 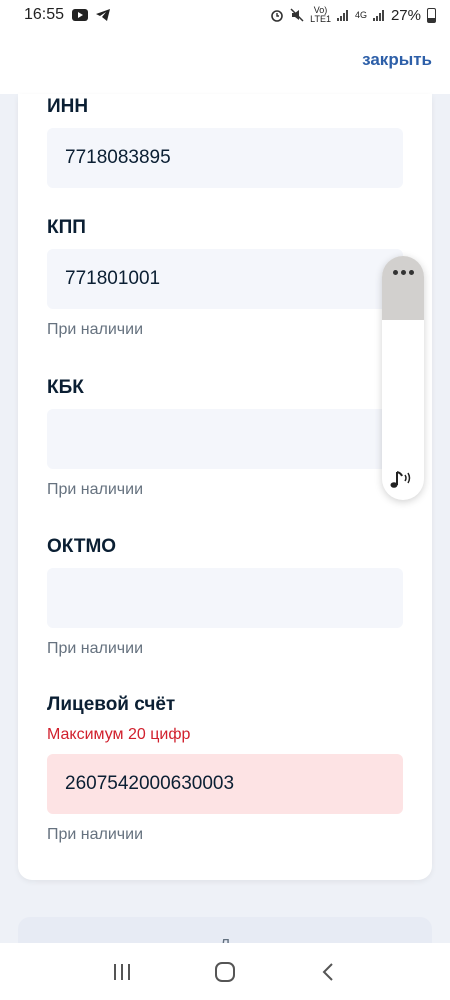 I want to click on oktmo-field: ОКТМО При наличии, so click(x=225, y=597).